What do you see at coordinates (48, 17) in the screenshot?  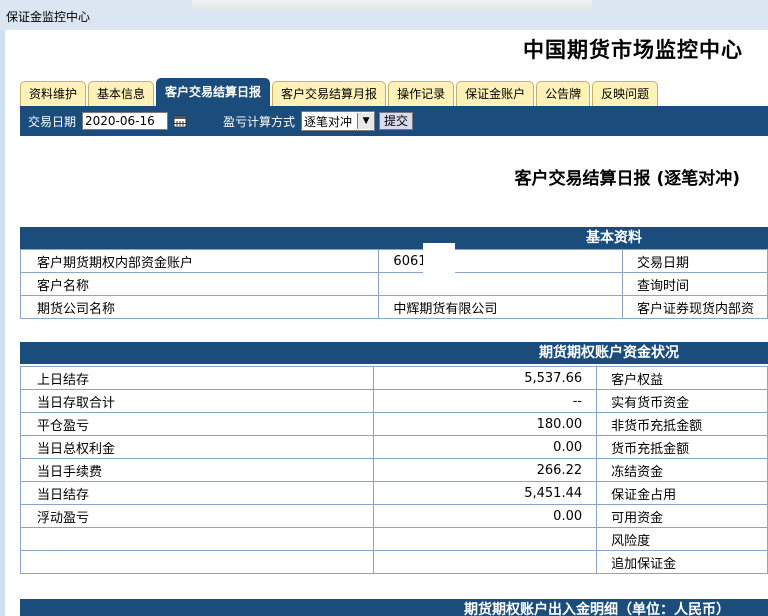 I see `window-title: 保证金监控中心` at bounding box center [48, 17].